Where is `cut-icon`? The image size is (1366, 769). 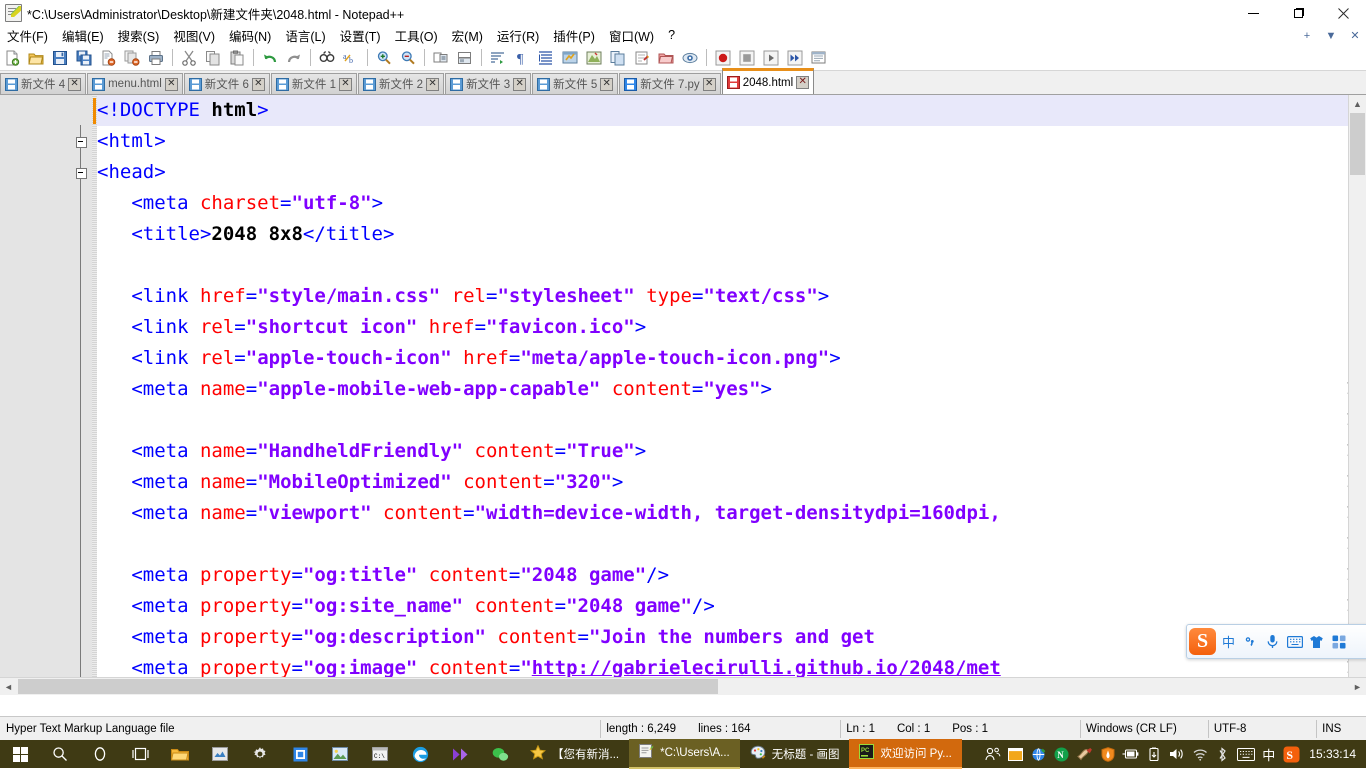 cut-icon is located at coordinates (189, 58).